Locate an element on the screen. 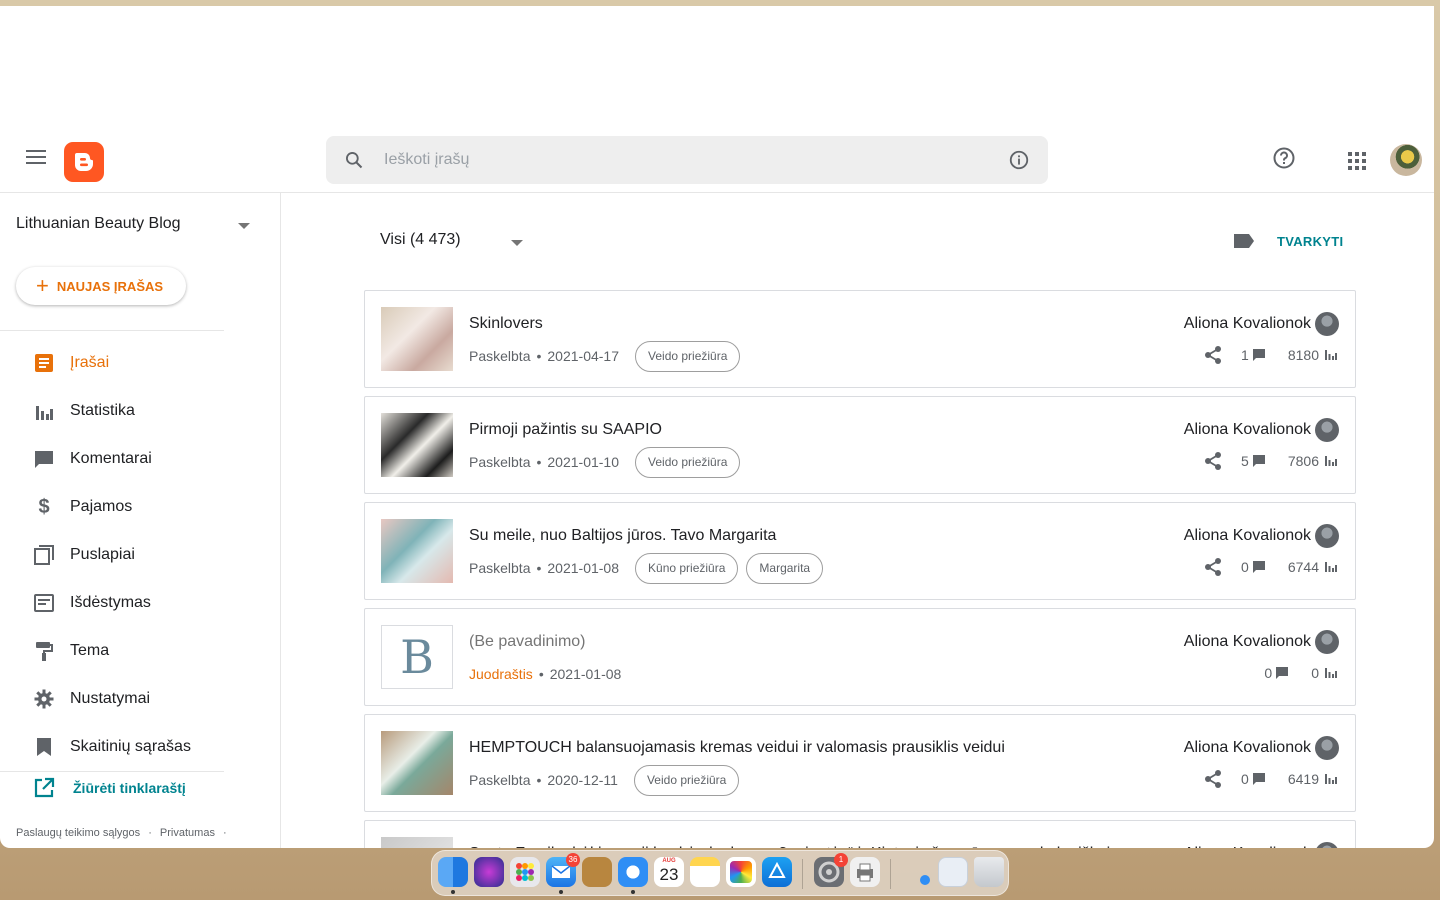  comment-count: 1 is located at coordinates (1245, 355).